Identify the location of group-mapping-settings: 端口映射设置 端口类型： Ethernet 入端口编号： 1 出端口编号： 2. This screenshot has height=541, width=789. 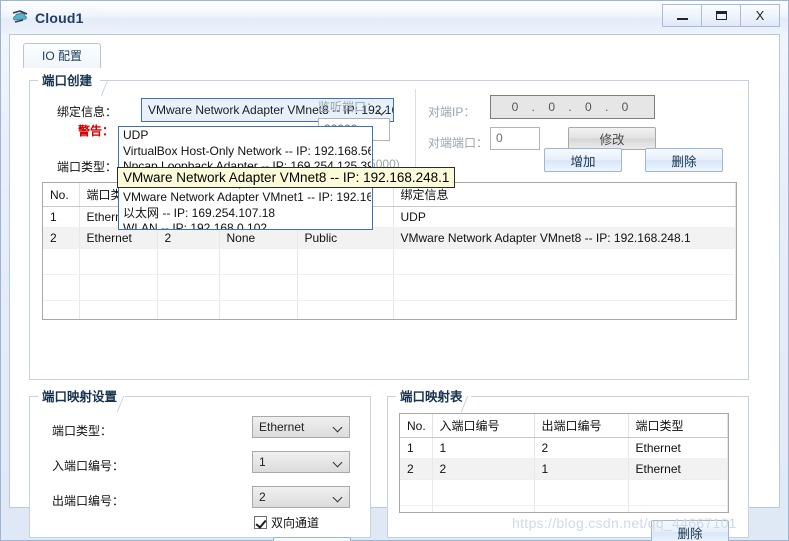
(200, 463).